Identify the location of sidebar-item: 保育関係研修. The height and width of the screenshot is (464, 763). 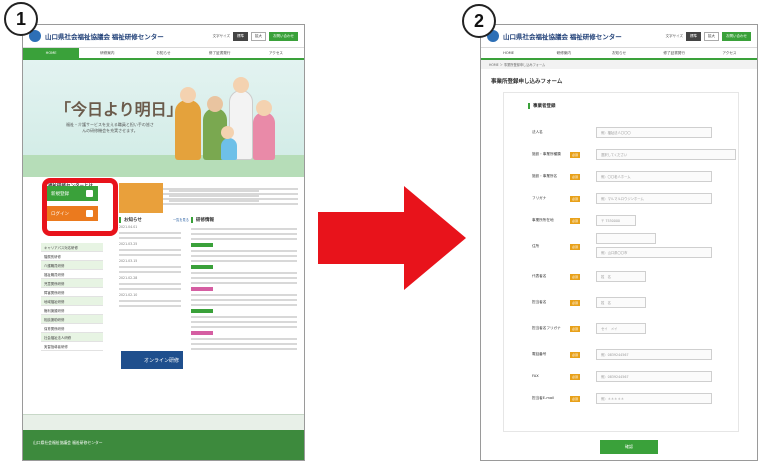
(72, 328).